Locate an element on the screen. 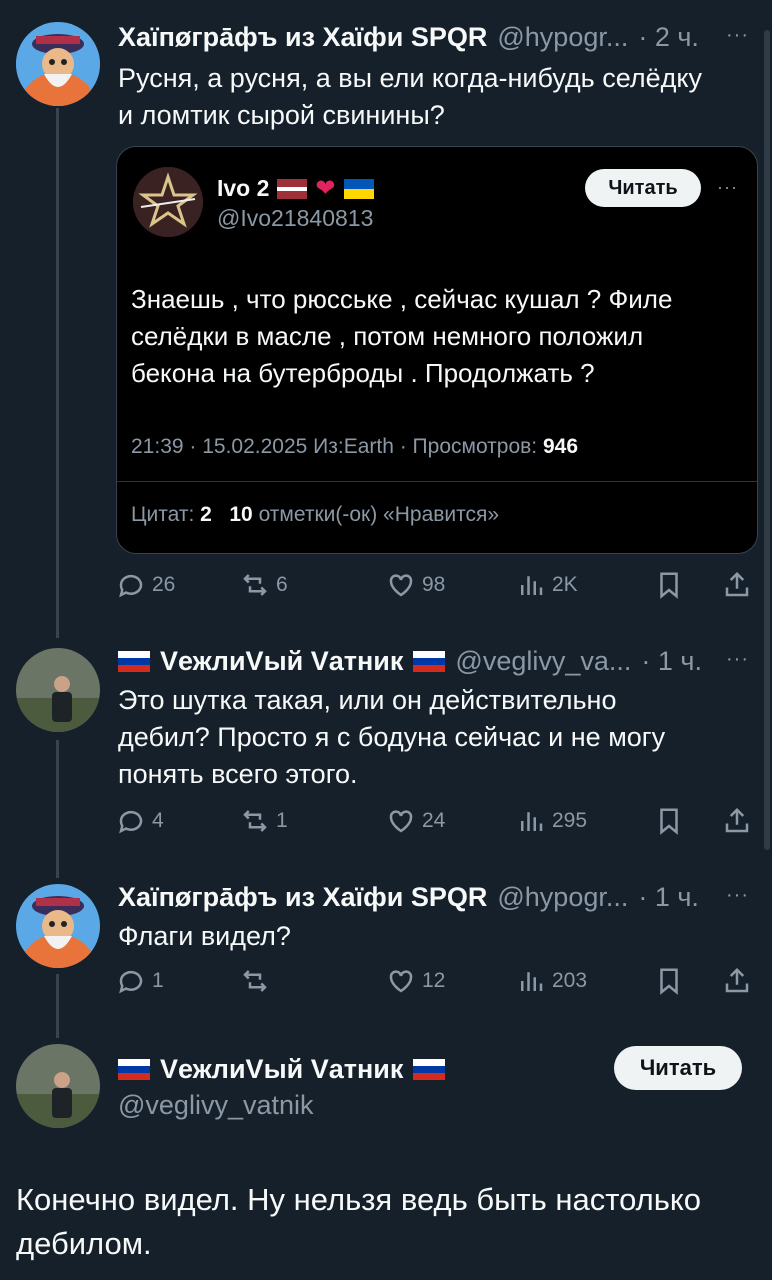 This screenshot has height=1280, width=772. like-count: 12 is located at coordinates (434, 980).